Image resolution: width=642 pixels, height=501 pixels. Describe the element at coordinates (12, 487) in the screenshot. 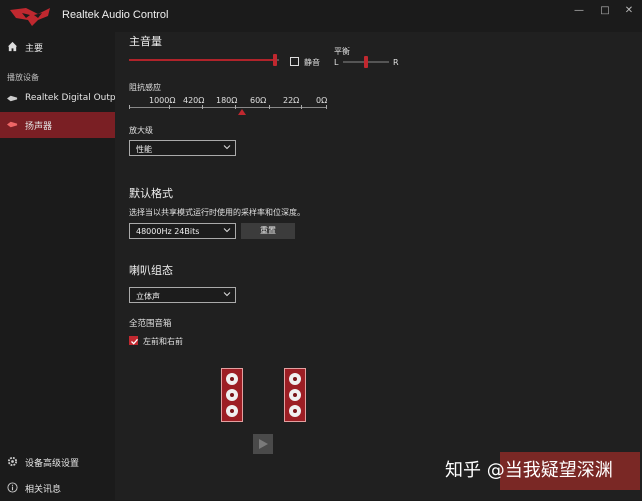

I see `info-icon` at that location.